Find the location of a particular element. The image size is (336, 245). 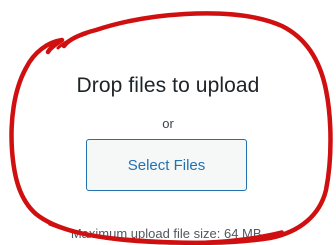

drop-files-title: Drop files to upload is located at coordinates (168, 85).